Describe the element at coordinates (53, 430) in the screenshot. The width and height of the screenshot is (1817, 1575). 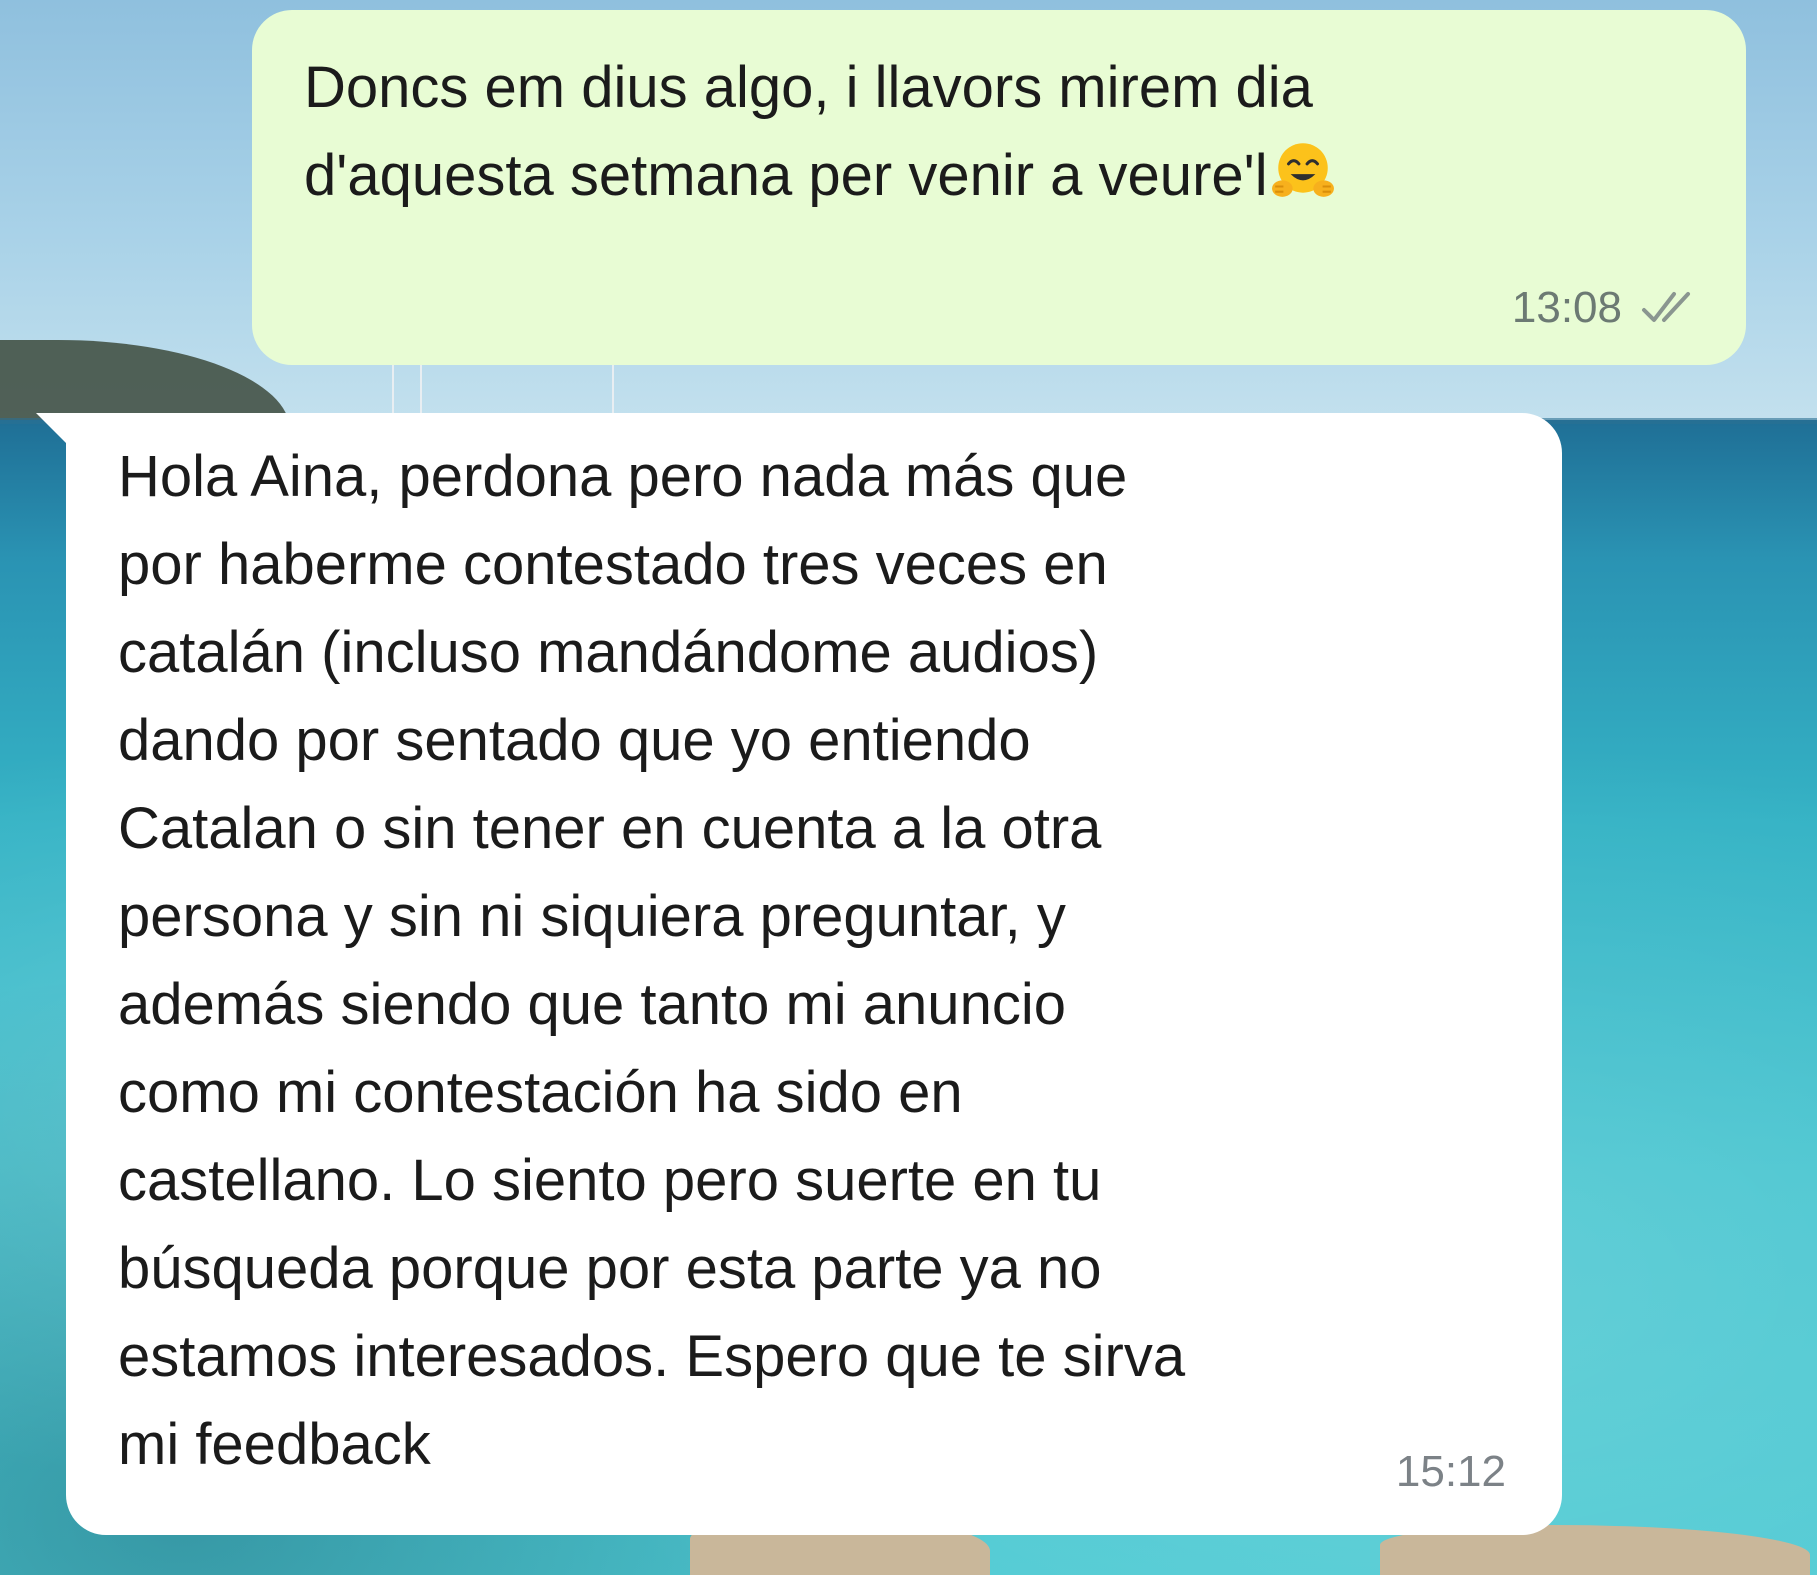
I see `bubble-tail` at that location.